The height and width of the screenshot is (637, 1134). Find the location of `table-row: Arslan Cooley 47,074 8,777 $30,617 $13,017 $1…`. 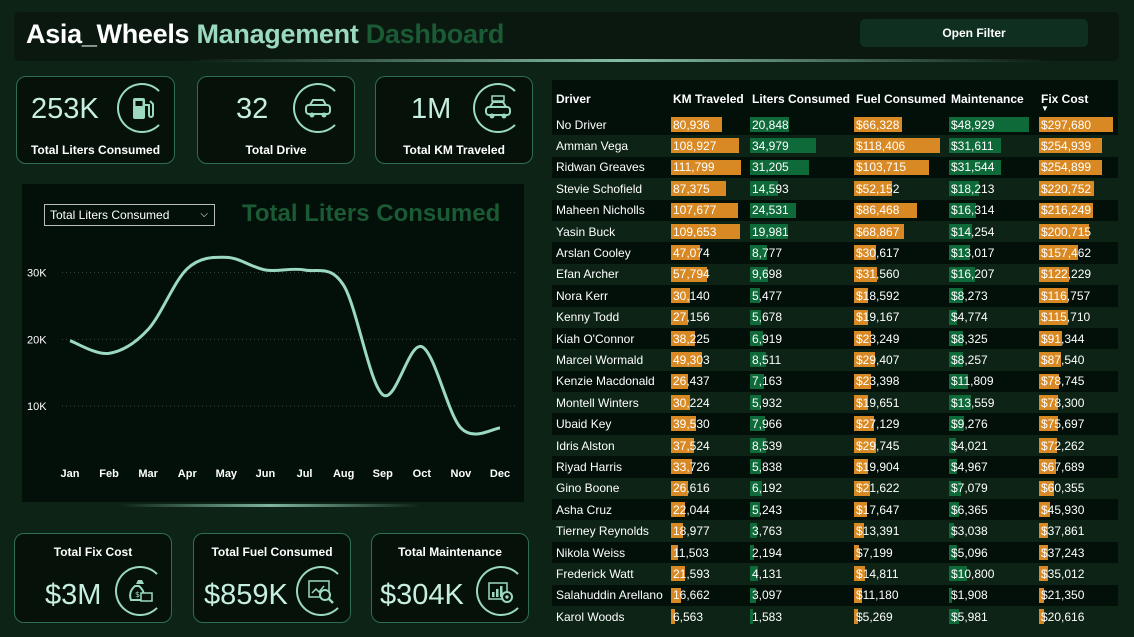

table-row: Arslan Cooley 47,074 8,777 $30,617 $13,017 $1… is located at coordinates (835, 253).